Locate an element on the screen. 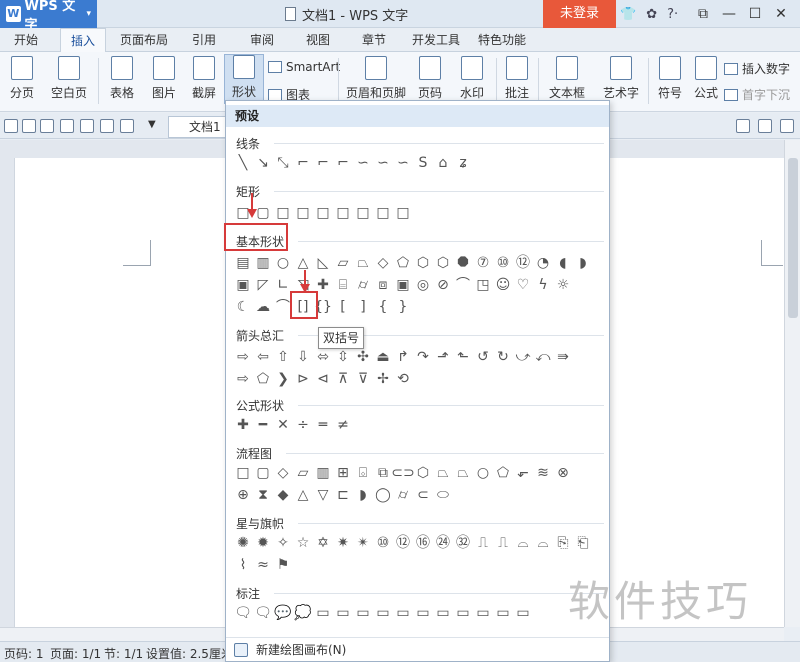  process-shape-icon: □ is located at coordinates (243, 473).